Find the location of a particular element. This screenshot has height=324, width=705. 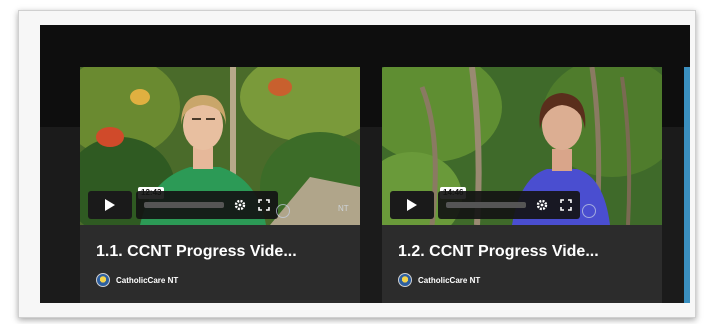

watermark-text: NT is located at coordinates (343, 208).